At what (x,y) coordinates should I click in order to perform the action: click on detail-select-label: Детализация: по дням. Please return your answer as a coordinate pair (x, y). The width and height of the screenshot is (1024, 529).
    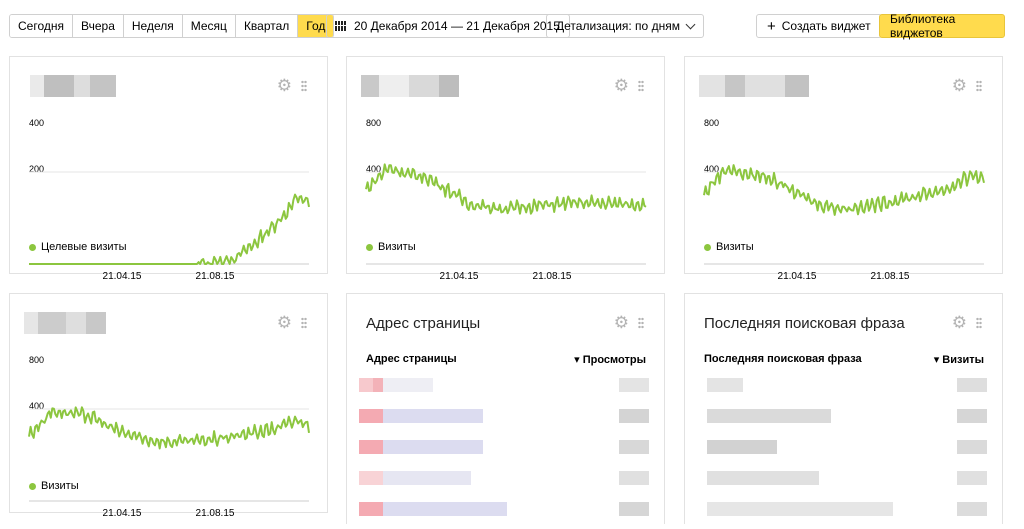
    Looking at the image, I should click on (618, 26).